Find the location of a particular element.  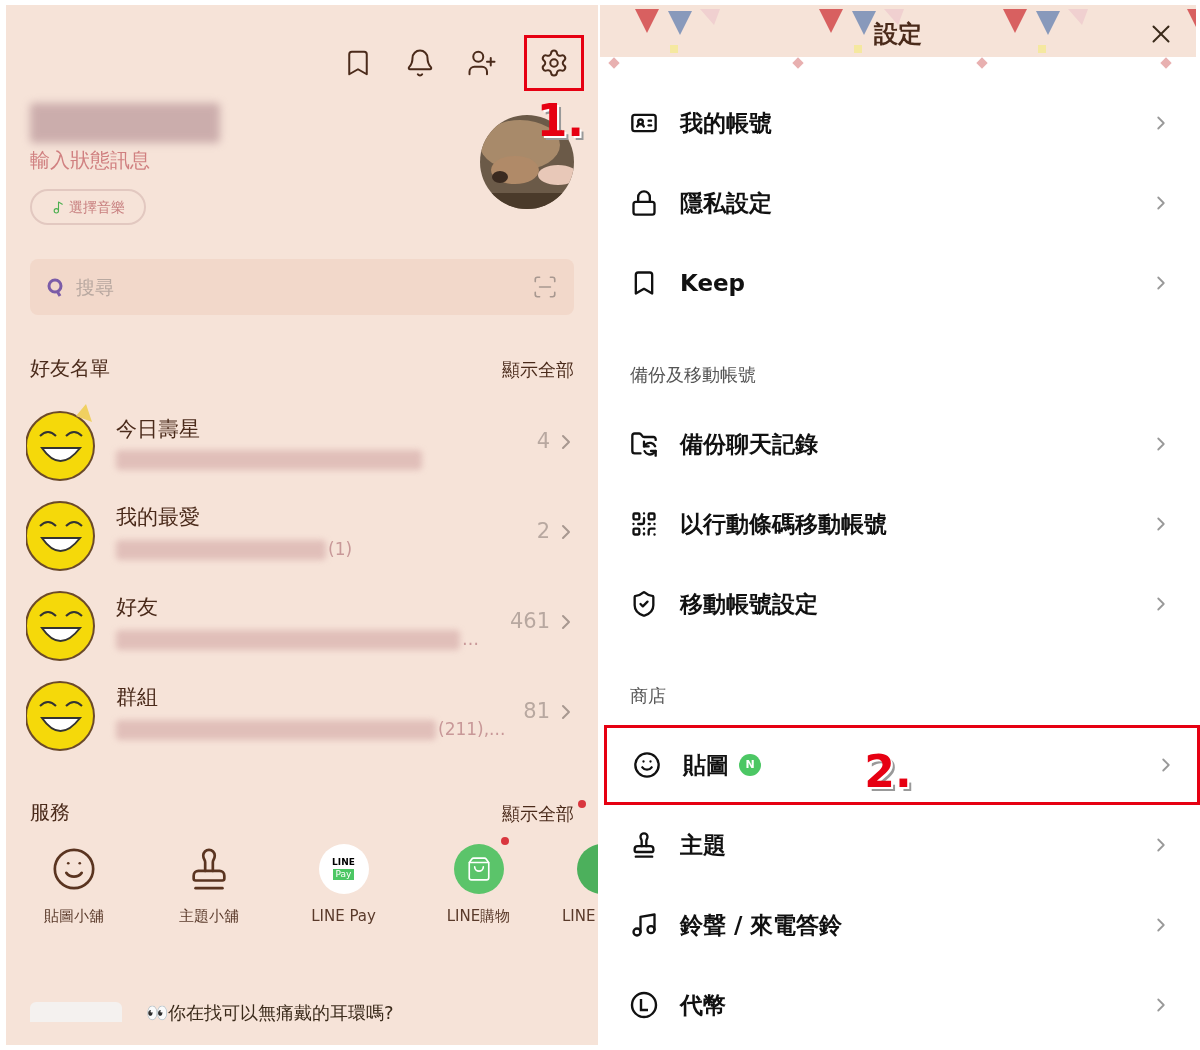

settings-icon is located at coordinates (554, 63).